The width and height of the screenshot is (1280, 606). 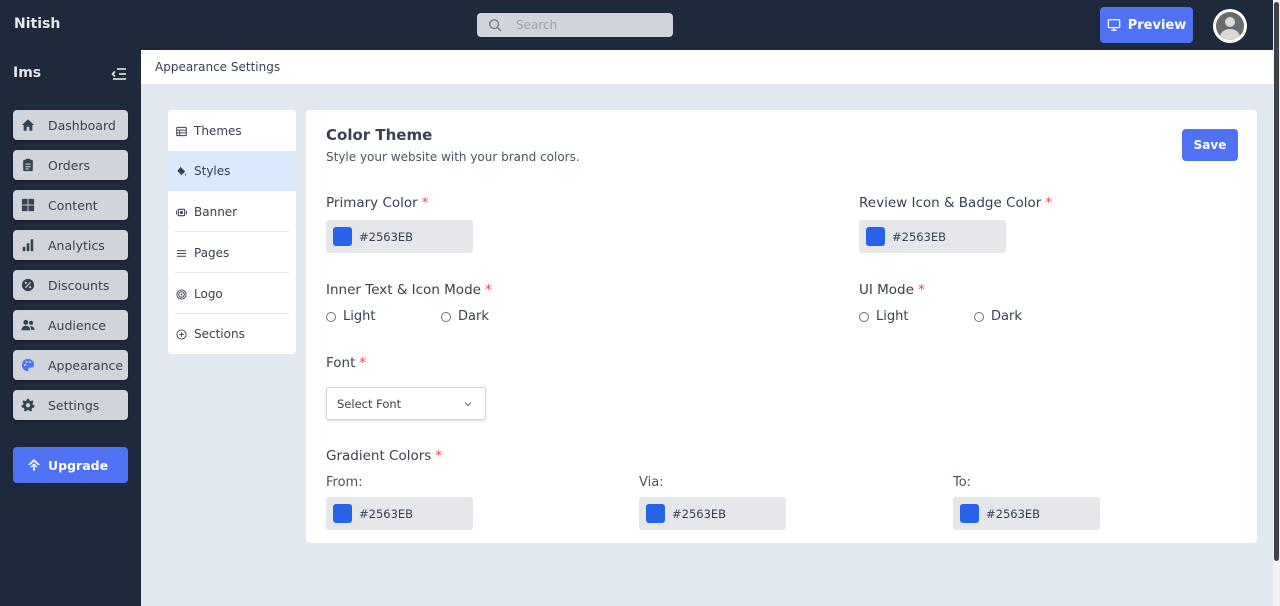 I want to click on circle-plus-icon, so click(x=181, y=334).